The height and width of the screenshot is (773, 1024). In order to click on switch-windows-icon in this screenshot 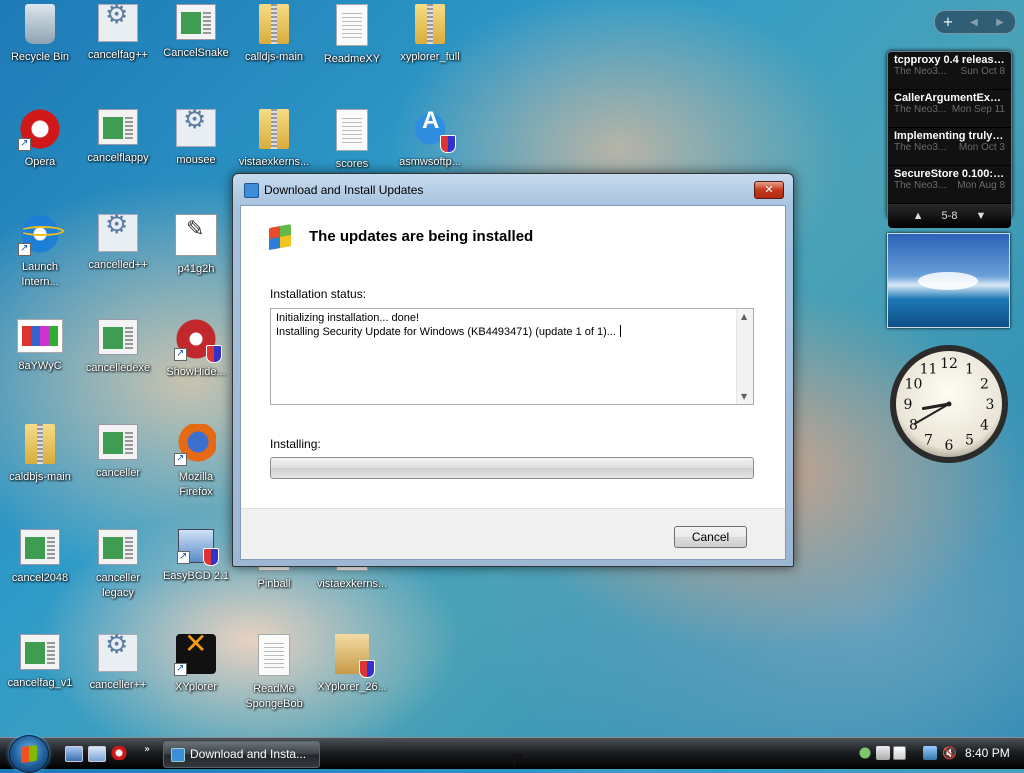, I will do `click(97, 754)`.